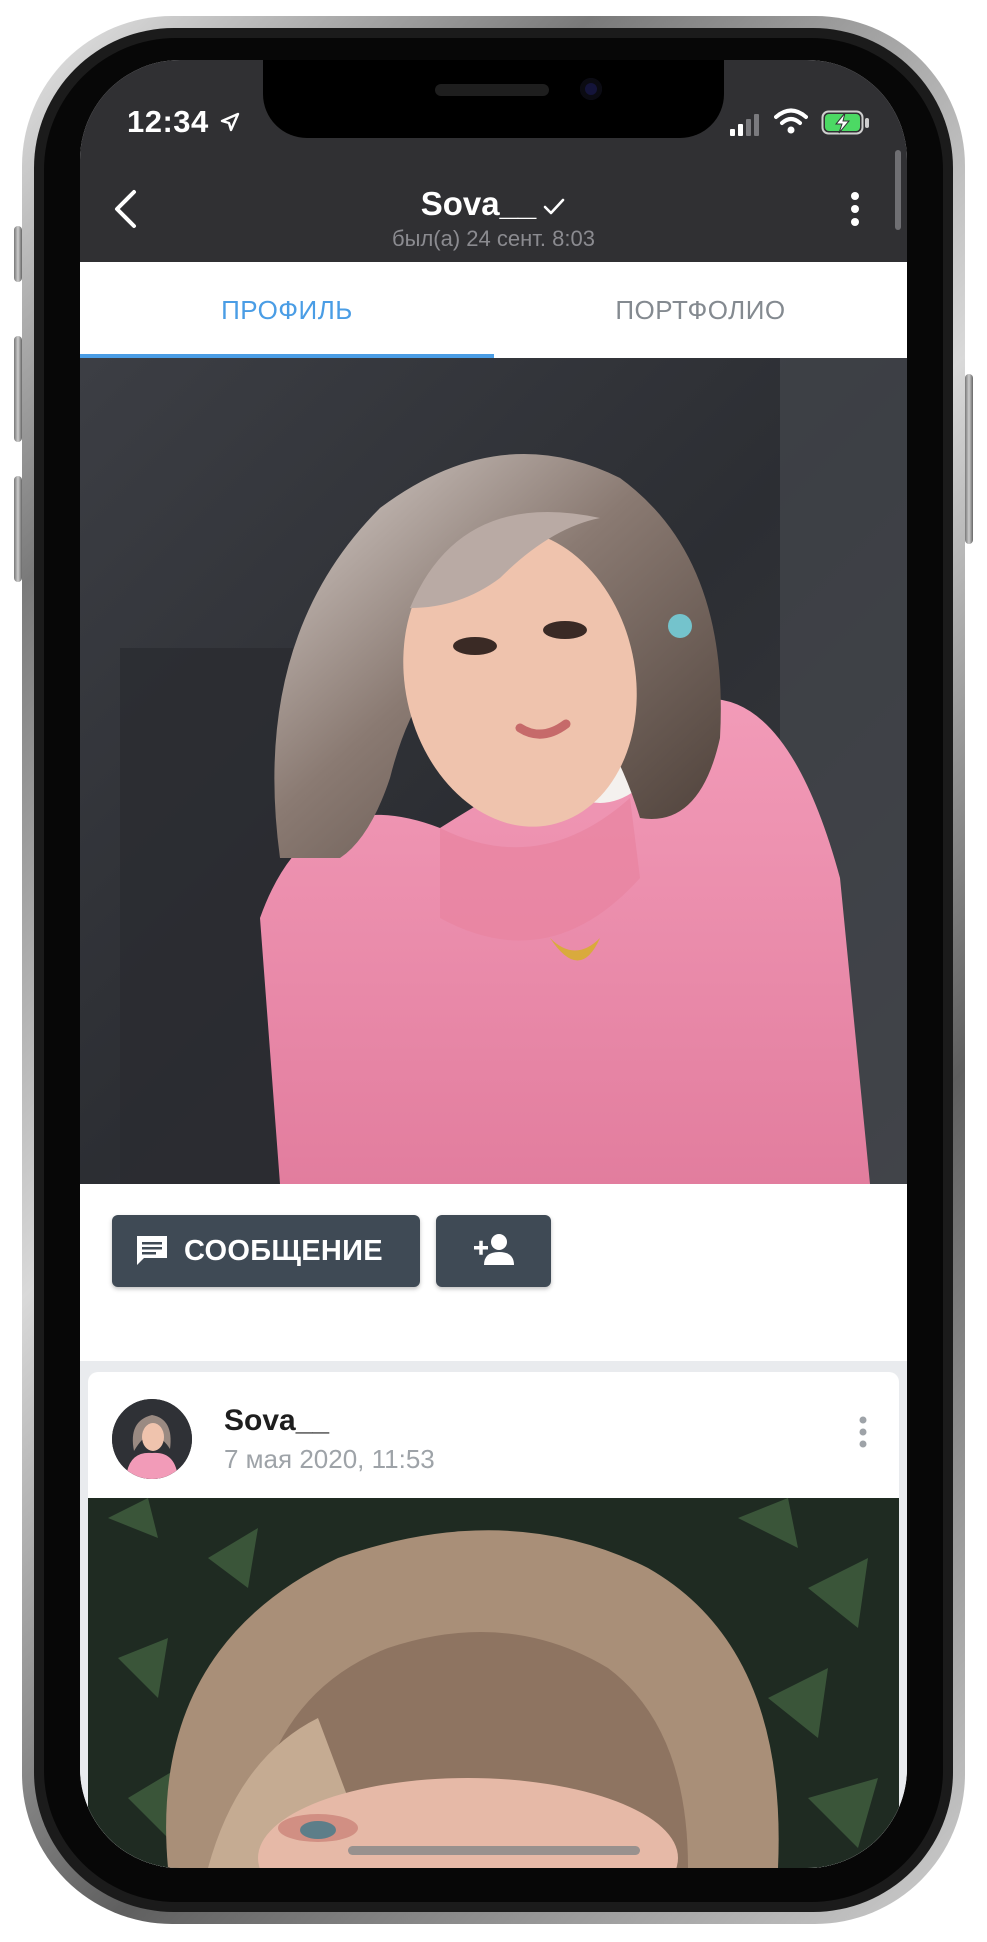 This screenshot has width=987, height=1942. I want to click on header-menu-button, so click(855, 211).